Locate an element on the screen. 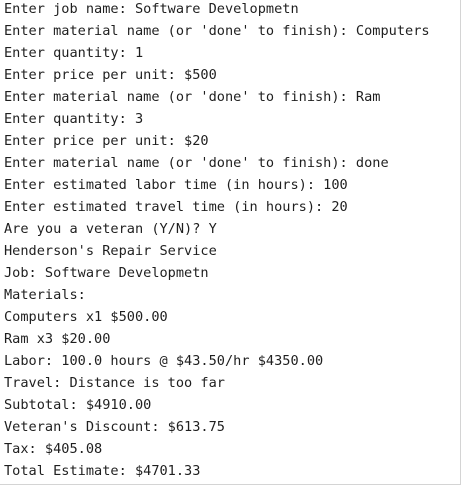  console-line-quantity-prompt-1: Enter quantity: 1 is located at coordinates (74, 53).